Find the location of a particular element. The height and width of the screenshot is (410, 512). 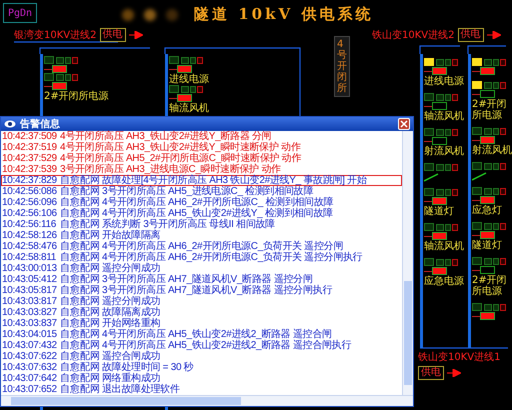

feeder-label: 射流风机 is located at coordinates (444, 151).